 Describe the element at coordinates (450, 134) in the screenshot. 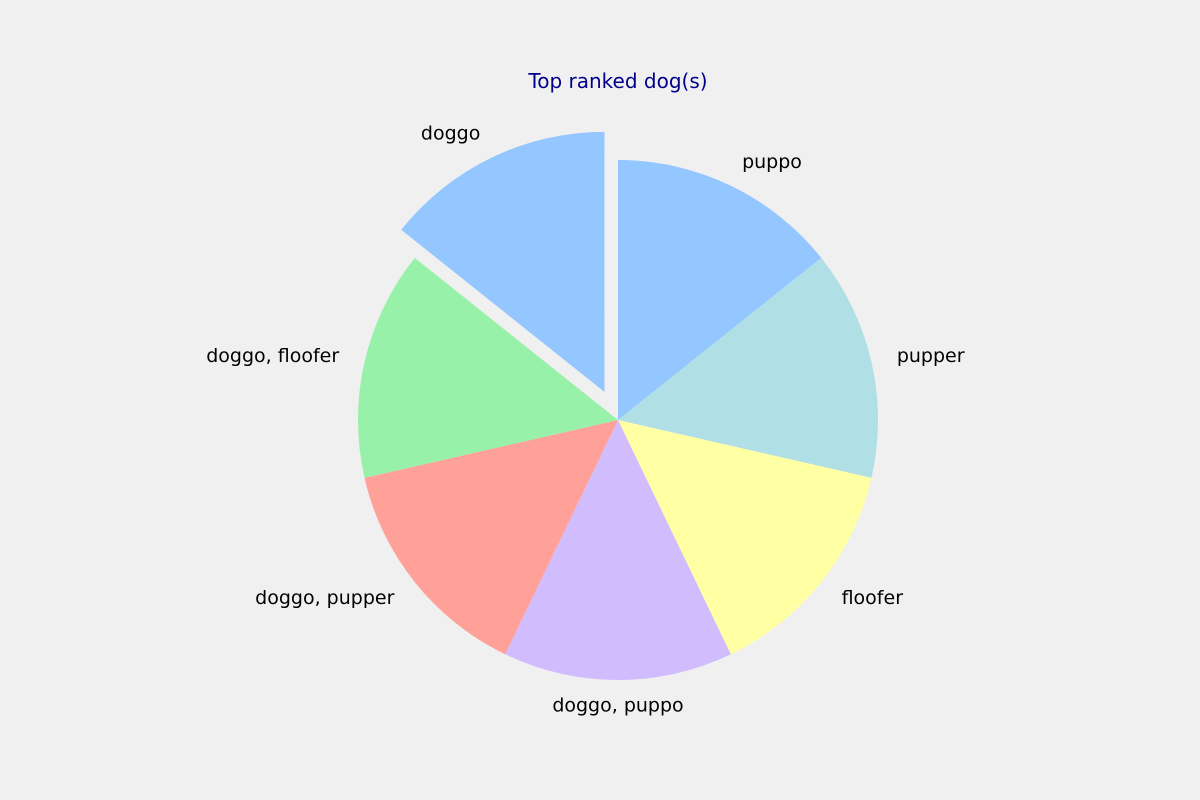

I see `slice-label-doggo: doggo` at that location.